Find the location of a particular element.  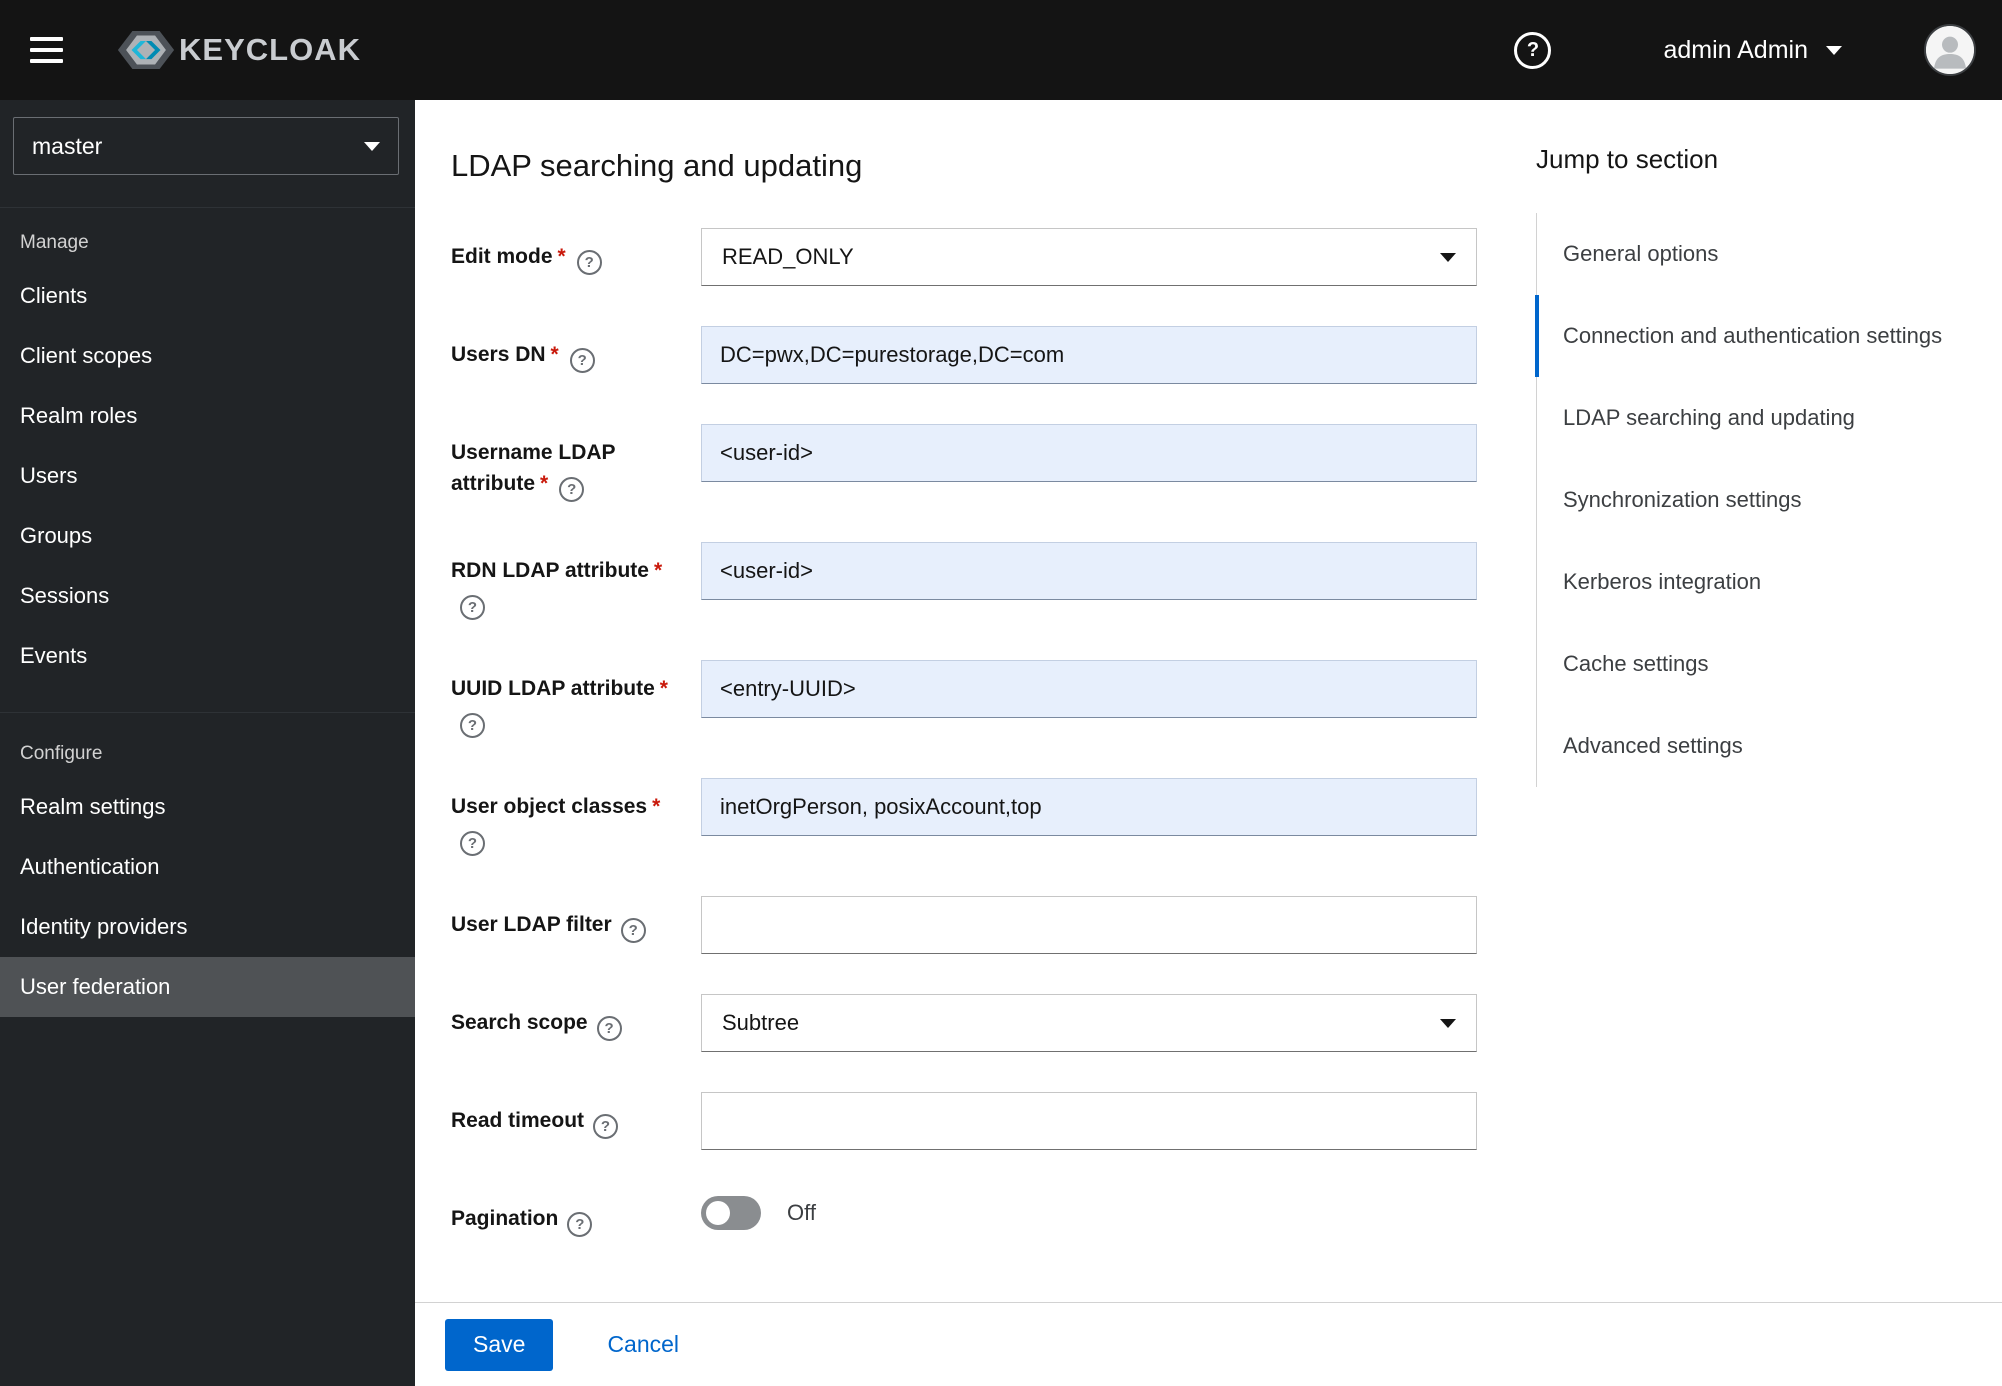

nav-toggle-button is located at coordinates (46, 50).